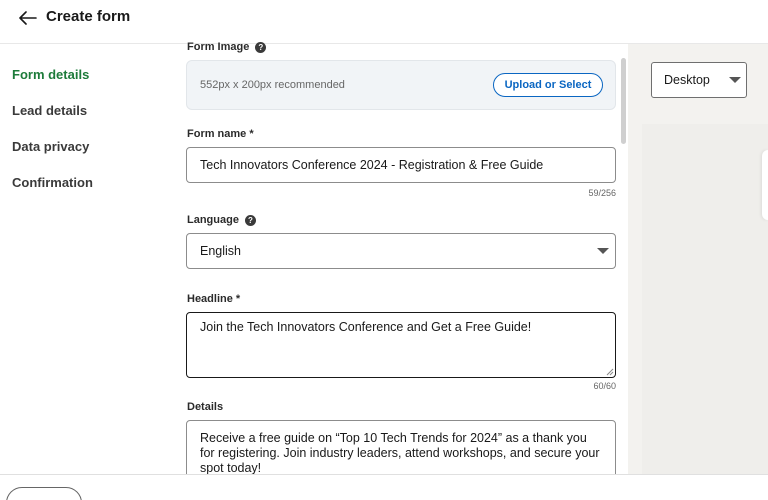 The width and height of the screenshot is (768, 500). Describe the element at coordinates (623, 101) in the screenshot. I see `form-scrollbar` at that location.